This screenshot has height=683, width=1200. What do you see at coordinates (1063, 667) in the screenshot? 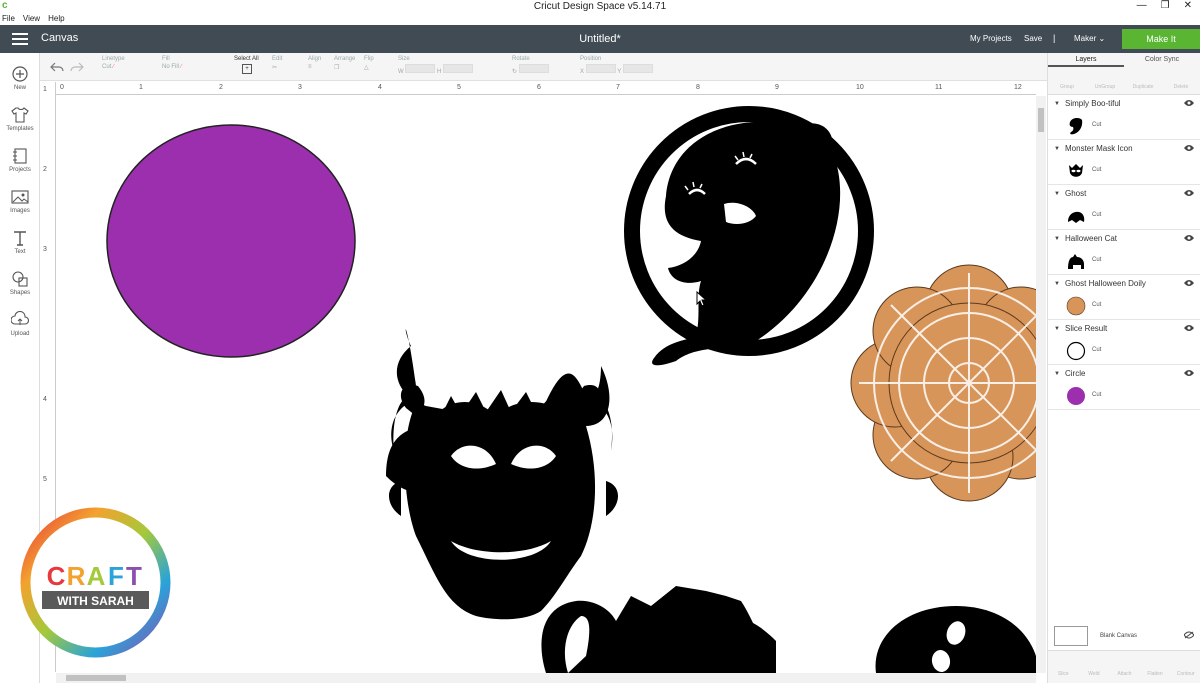
I see `slice-button: Slice` at bounding box center [1063, 667].